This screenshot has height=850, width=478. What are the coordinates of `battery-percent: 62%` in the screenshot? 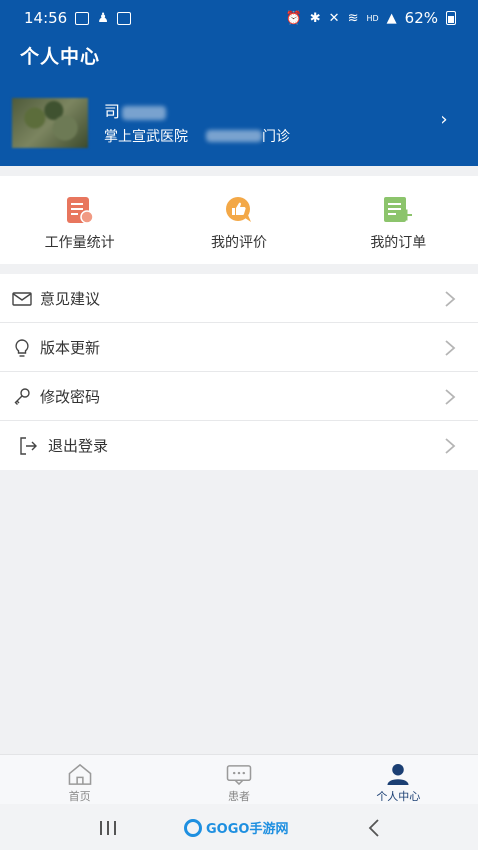 It's located at (421, 18).